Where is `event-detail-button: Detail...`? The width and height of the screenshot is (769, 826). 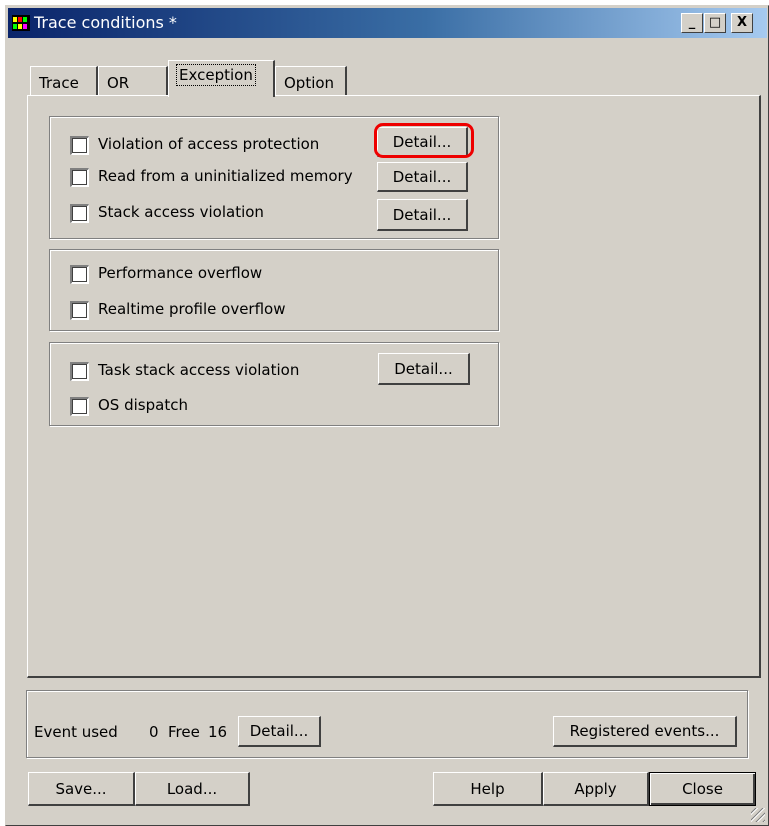 event-detail-button: Detail... is located at coordinates (279, 731).